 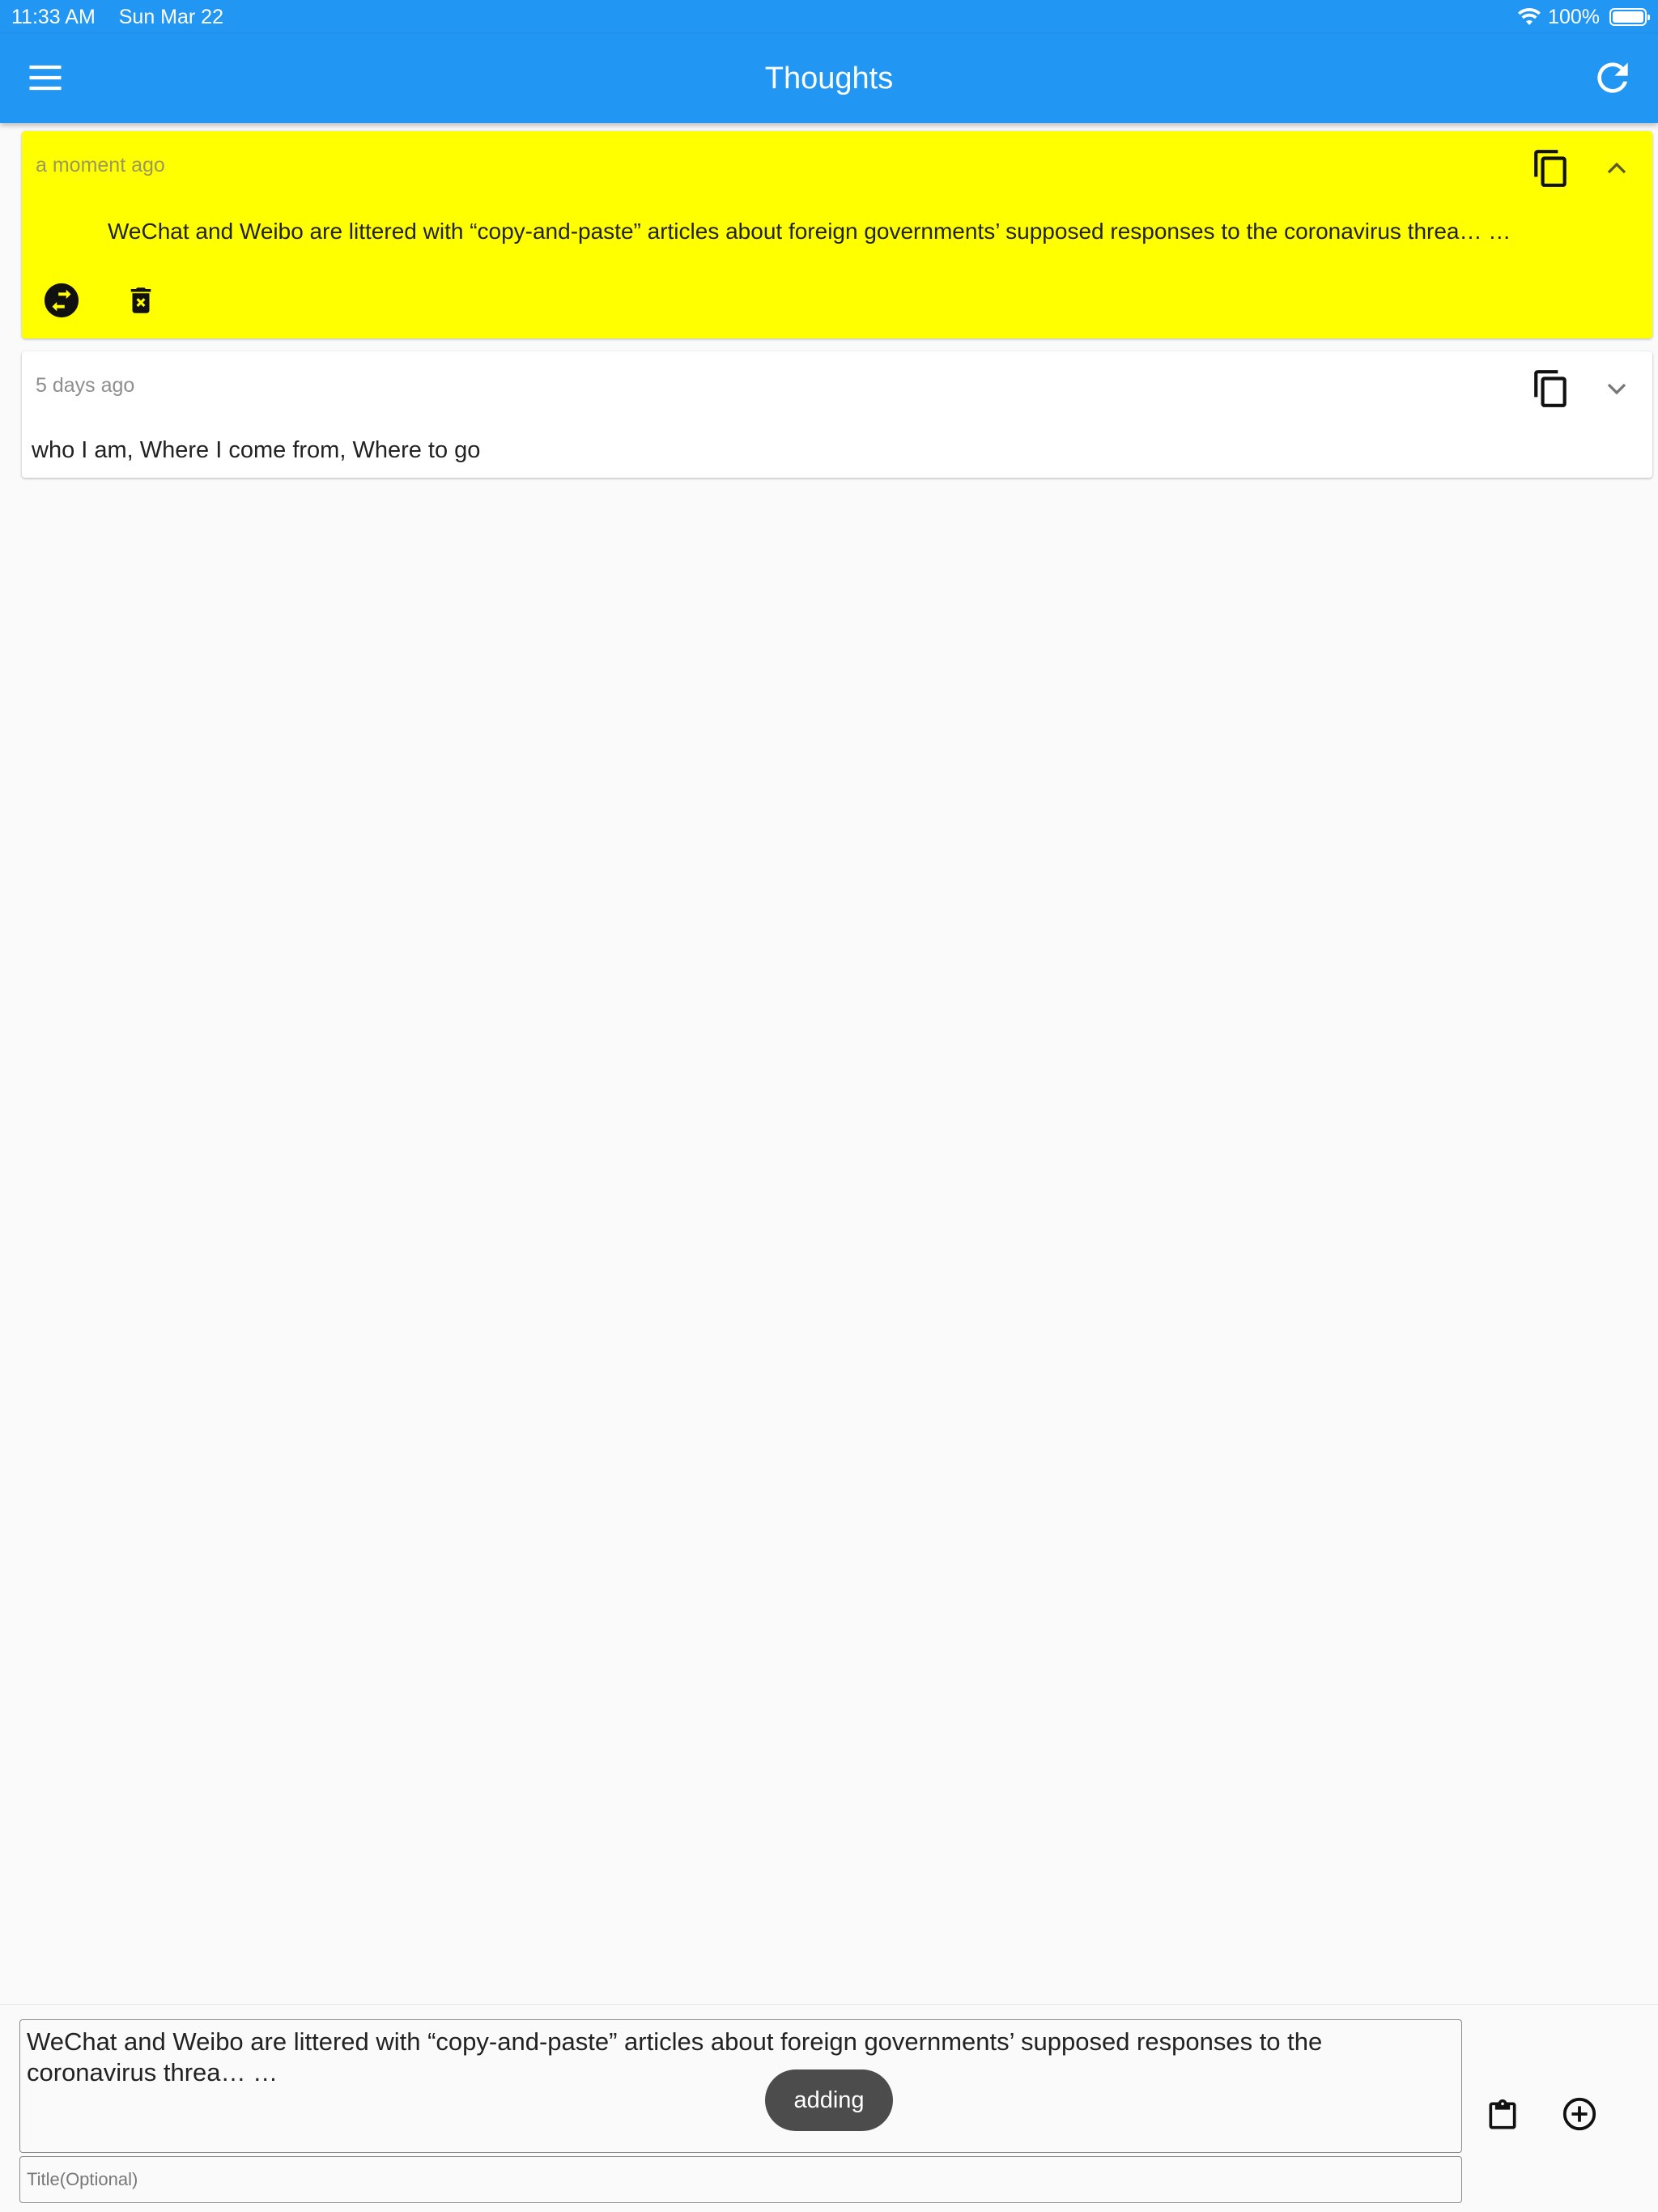 I want to click on page-title: Thoughts, so click(x=829, y=78).